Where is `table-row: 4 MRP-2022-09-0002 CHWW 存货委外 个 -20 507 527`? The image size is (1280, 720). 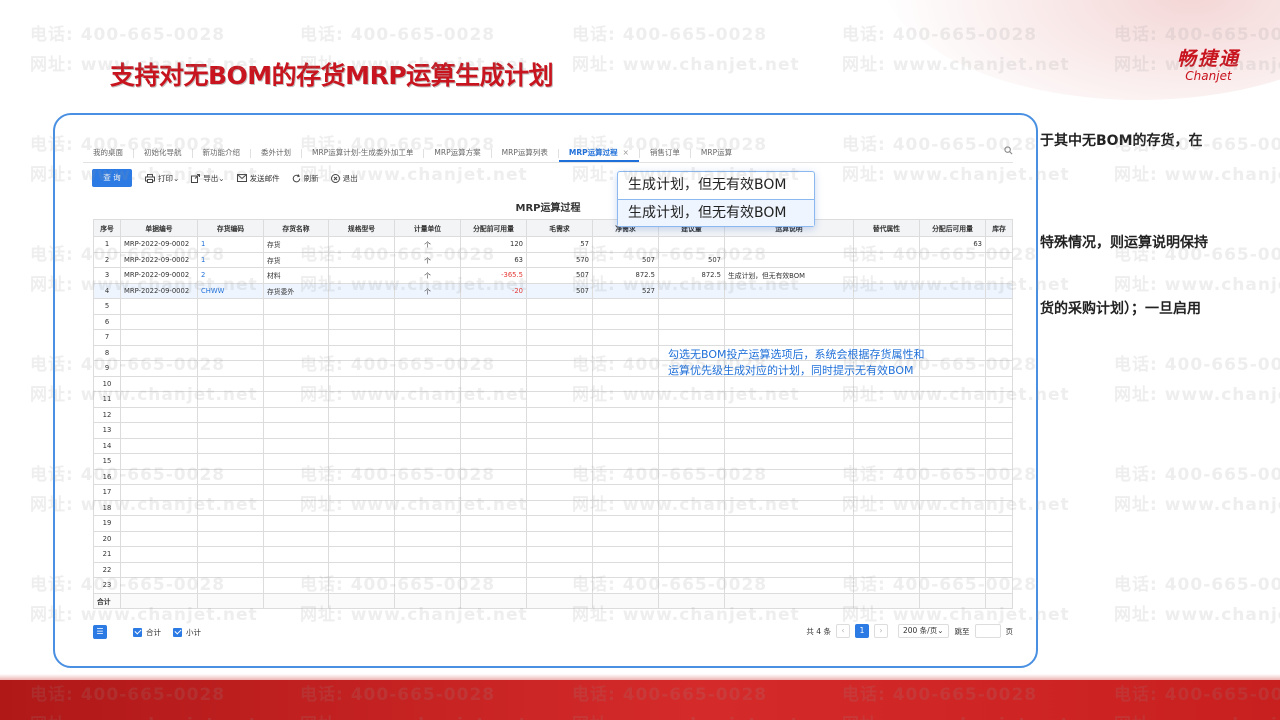 table-row: 4 MRP-2022-09-0002 CHWW 存货委外 个 -20 507 527 is located at coordinates (553, 290).